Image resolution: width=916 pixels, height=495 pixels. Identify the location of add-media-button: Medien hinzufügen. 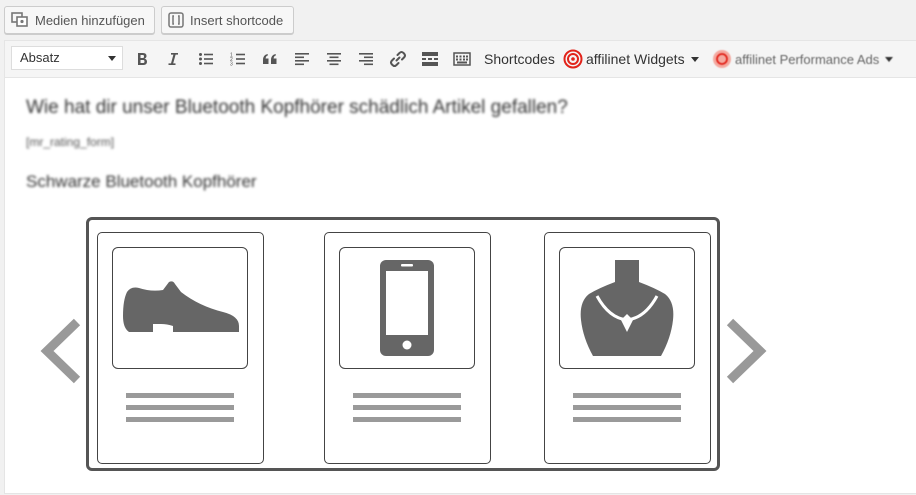
(79, 20).